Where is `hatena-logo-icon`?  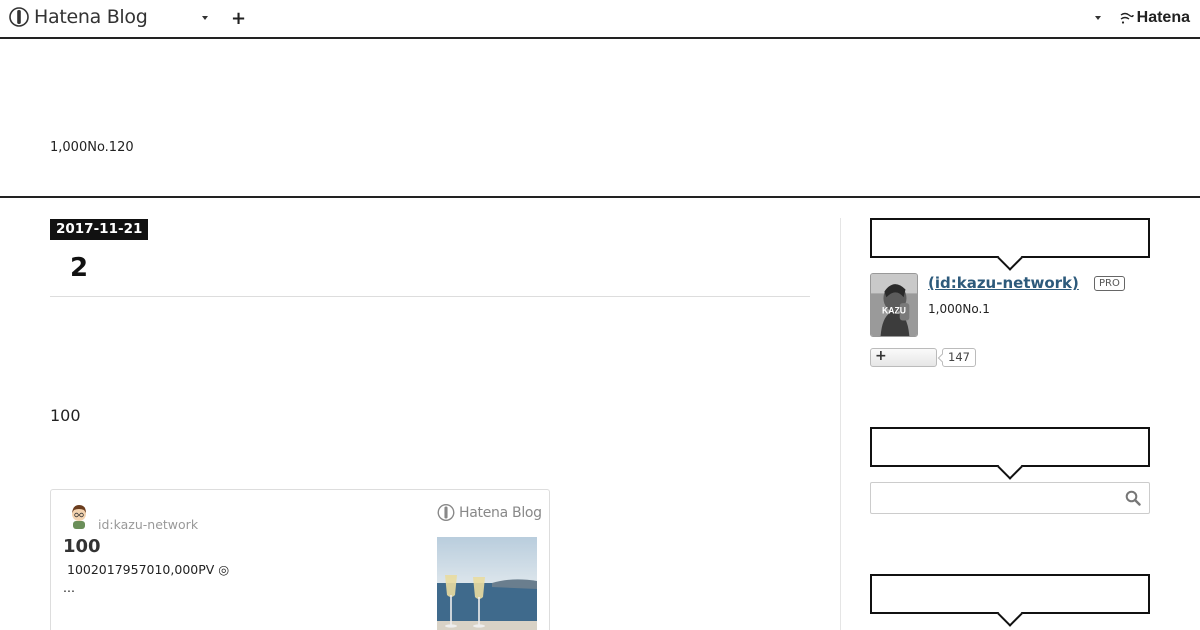 hatena-logo-icon is located at coordinates (1127, 18).